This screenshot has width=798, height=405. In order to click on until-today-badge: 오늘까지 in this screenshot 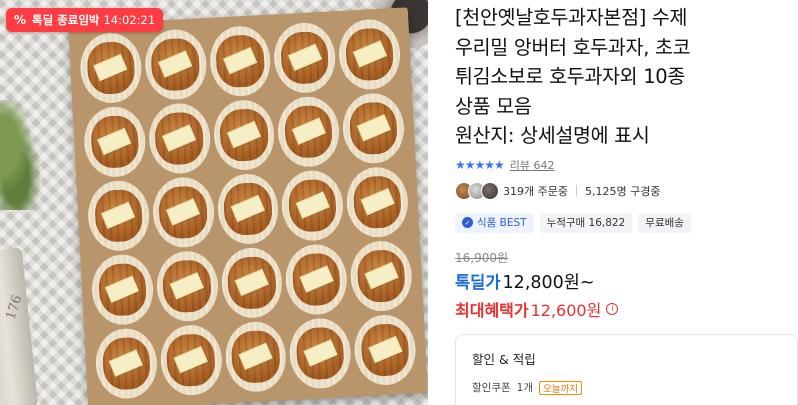, I will do `click(560, 387)`.